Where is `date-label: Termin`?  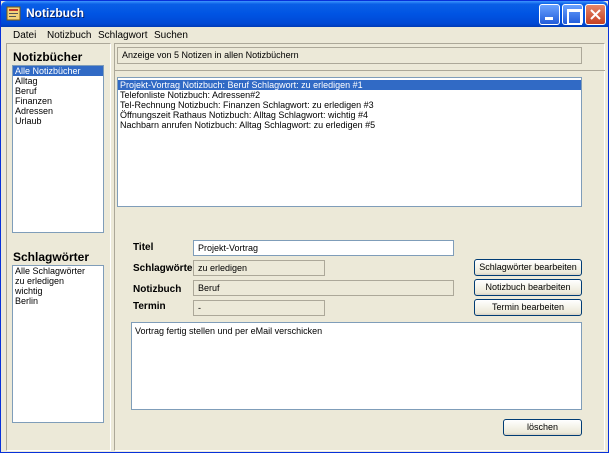
date-label: Termin is located at coordinates (149, 306).